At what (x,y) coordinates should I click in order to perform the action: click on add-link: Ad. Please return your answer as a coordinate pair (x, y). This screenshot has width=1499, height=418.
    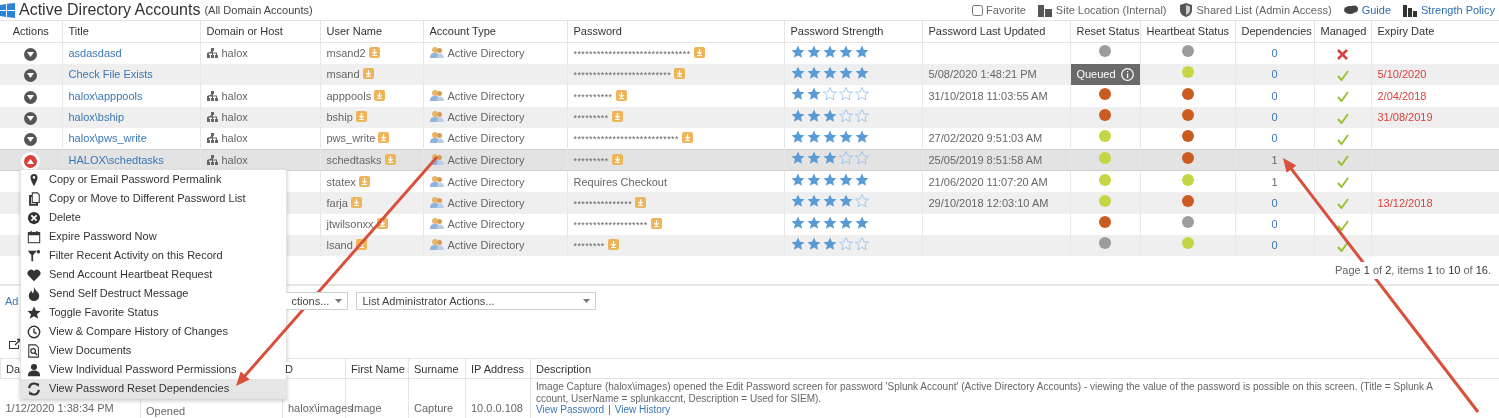
    Looking at the image, I should click on (12, 301).